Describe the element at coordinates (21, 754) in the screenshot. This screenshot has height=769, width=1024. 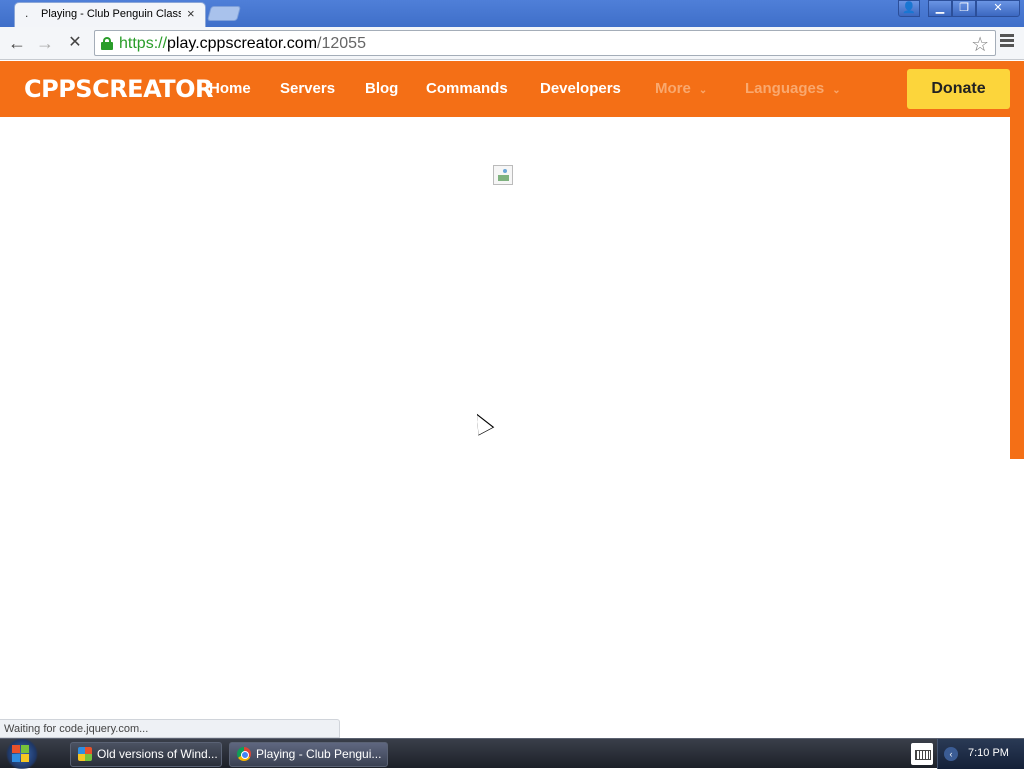
I see `windows-logo-icon` at that location.